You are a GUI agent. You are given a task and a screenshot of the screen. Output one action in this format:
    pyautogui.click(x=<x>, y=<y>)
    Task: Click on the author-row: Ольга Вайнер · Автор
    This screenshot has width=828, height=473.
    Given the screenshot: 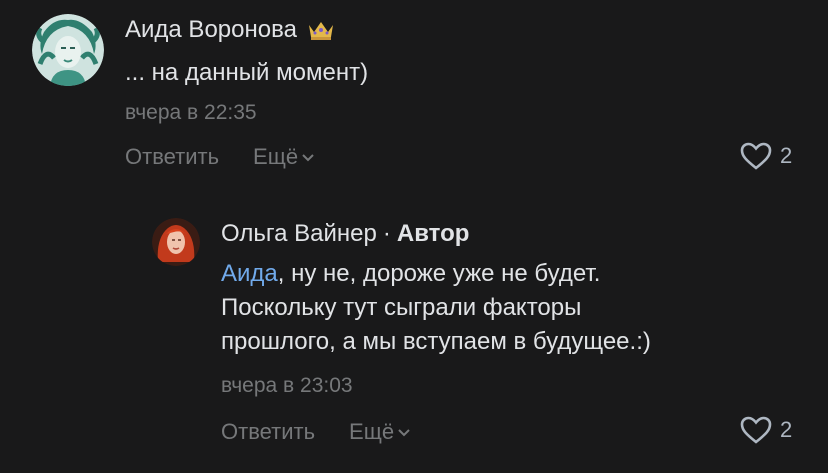 What is the action you would take?
    pyautogui.click(x=345, y=234)
    